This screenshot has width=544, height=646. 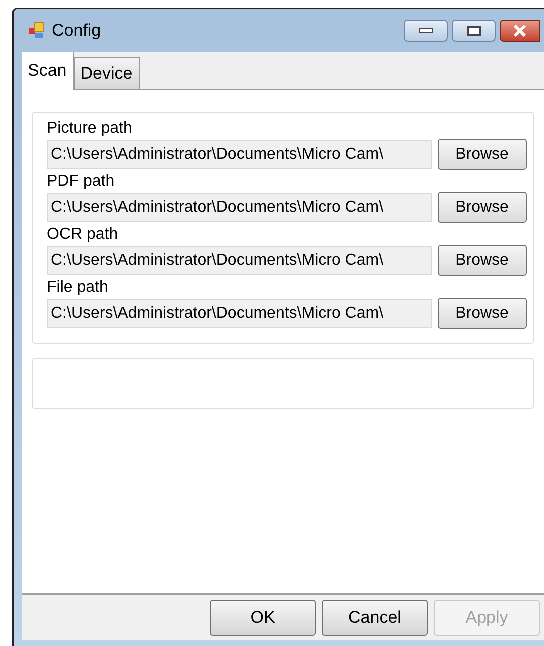 I want to click on field-label: PDF path, so click(x=81, y=182).